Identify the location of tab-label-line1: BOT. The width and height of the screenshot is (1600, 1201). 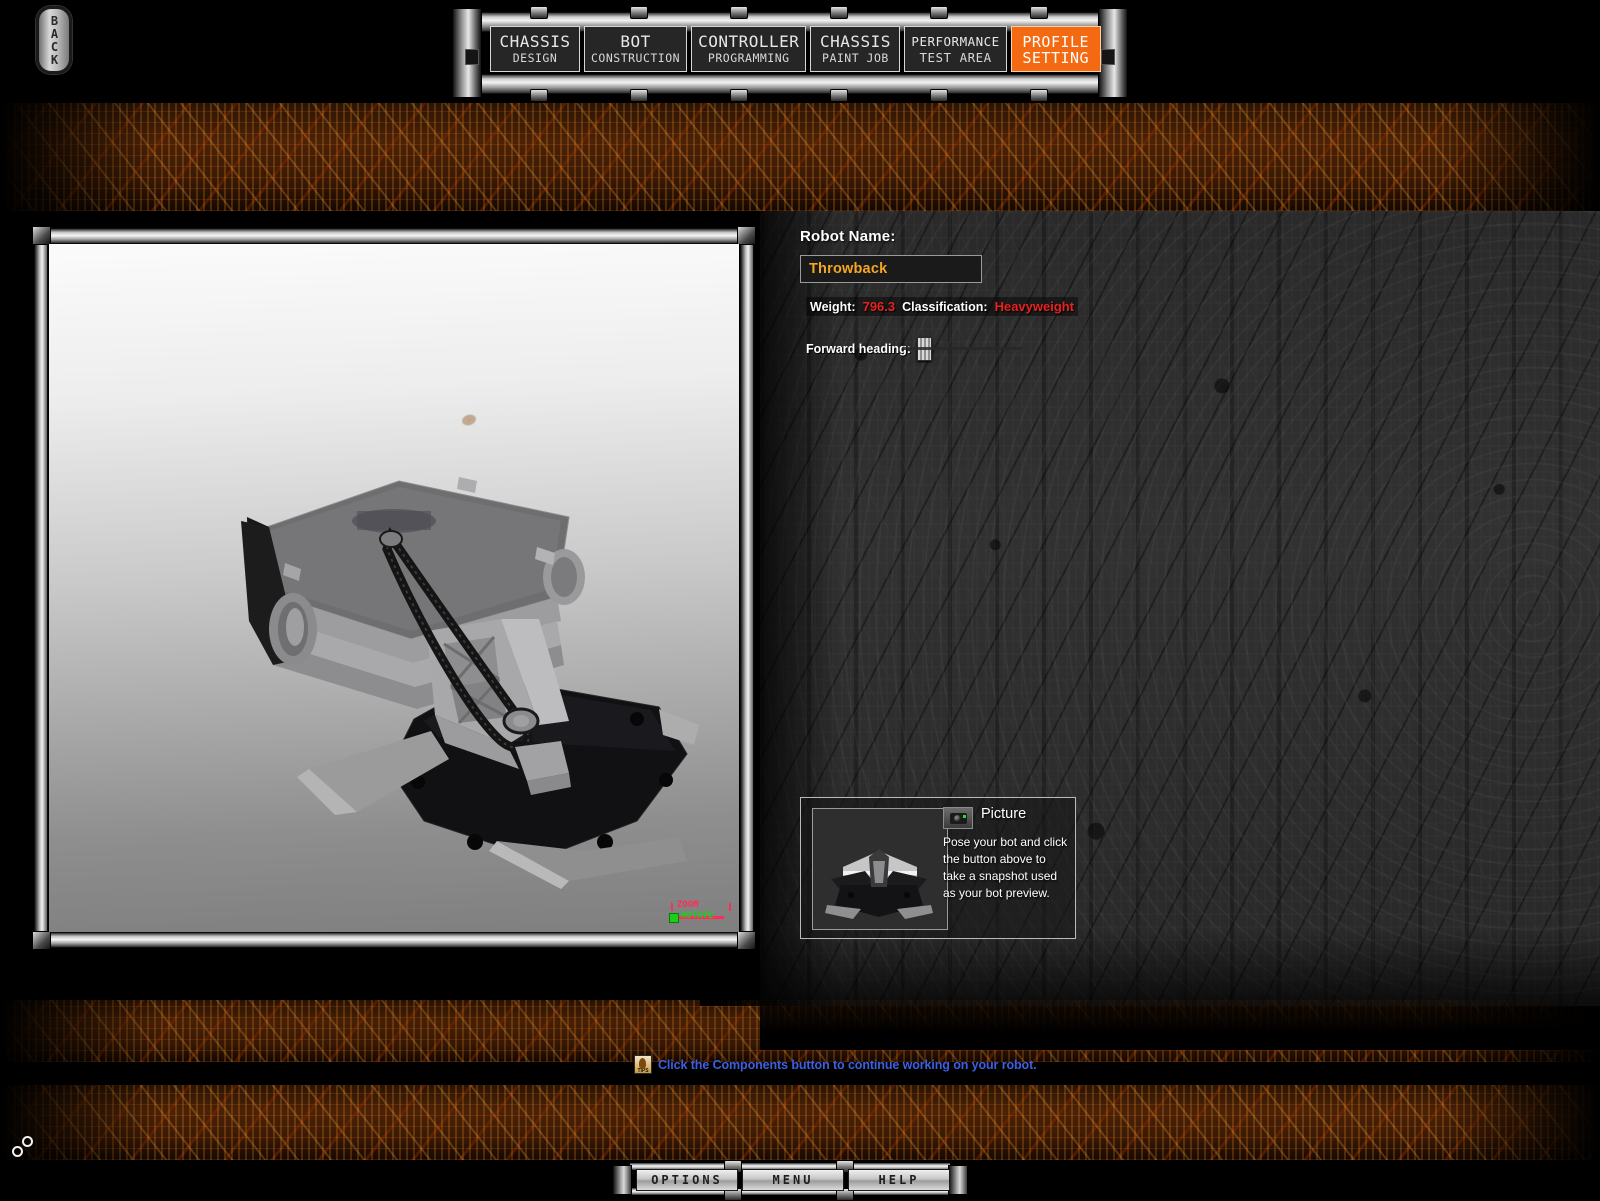
(635, 41).